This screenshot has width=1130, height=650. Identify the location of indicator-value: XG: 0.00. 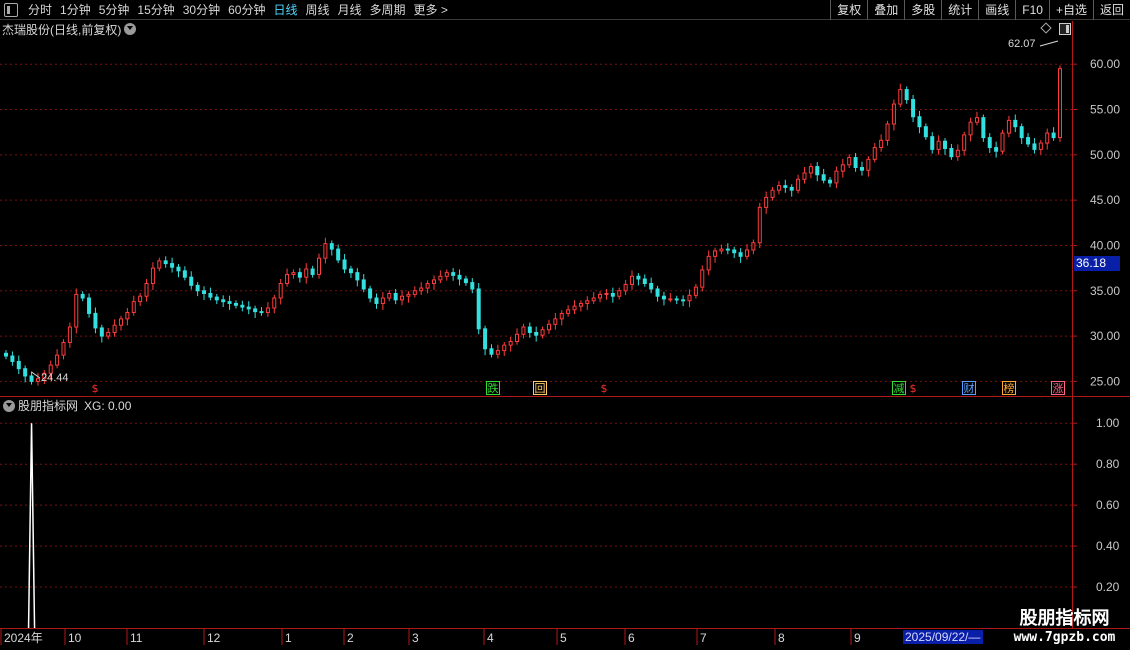
(108, 405).